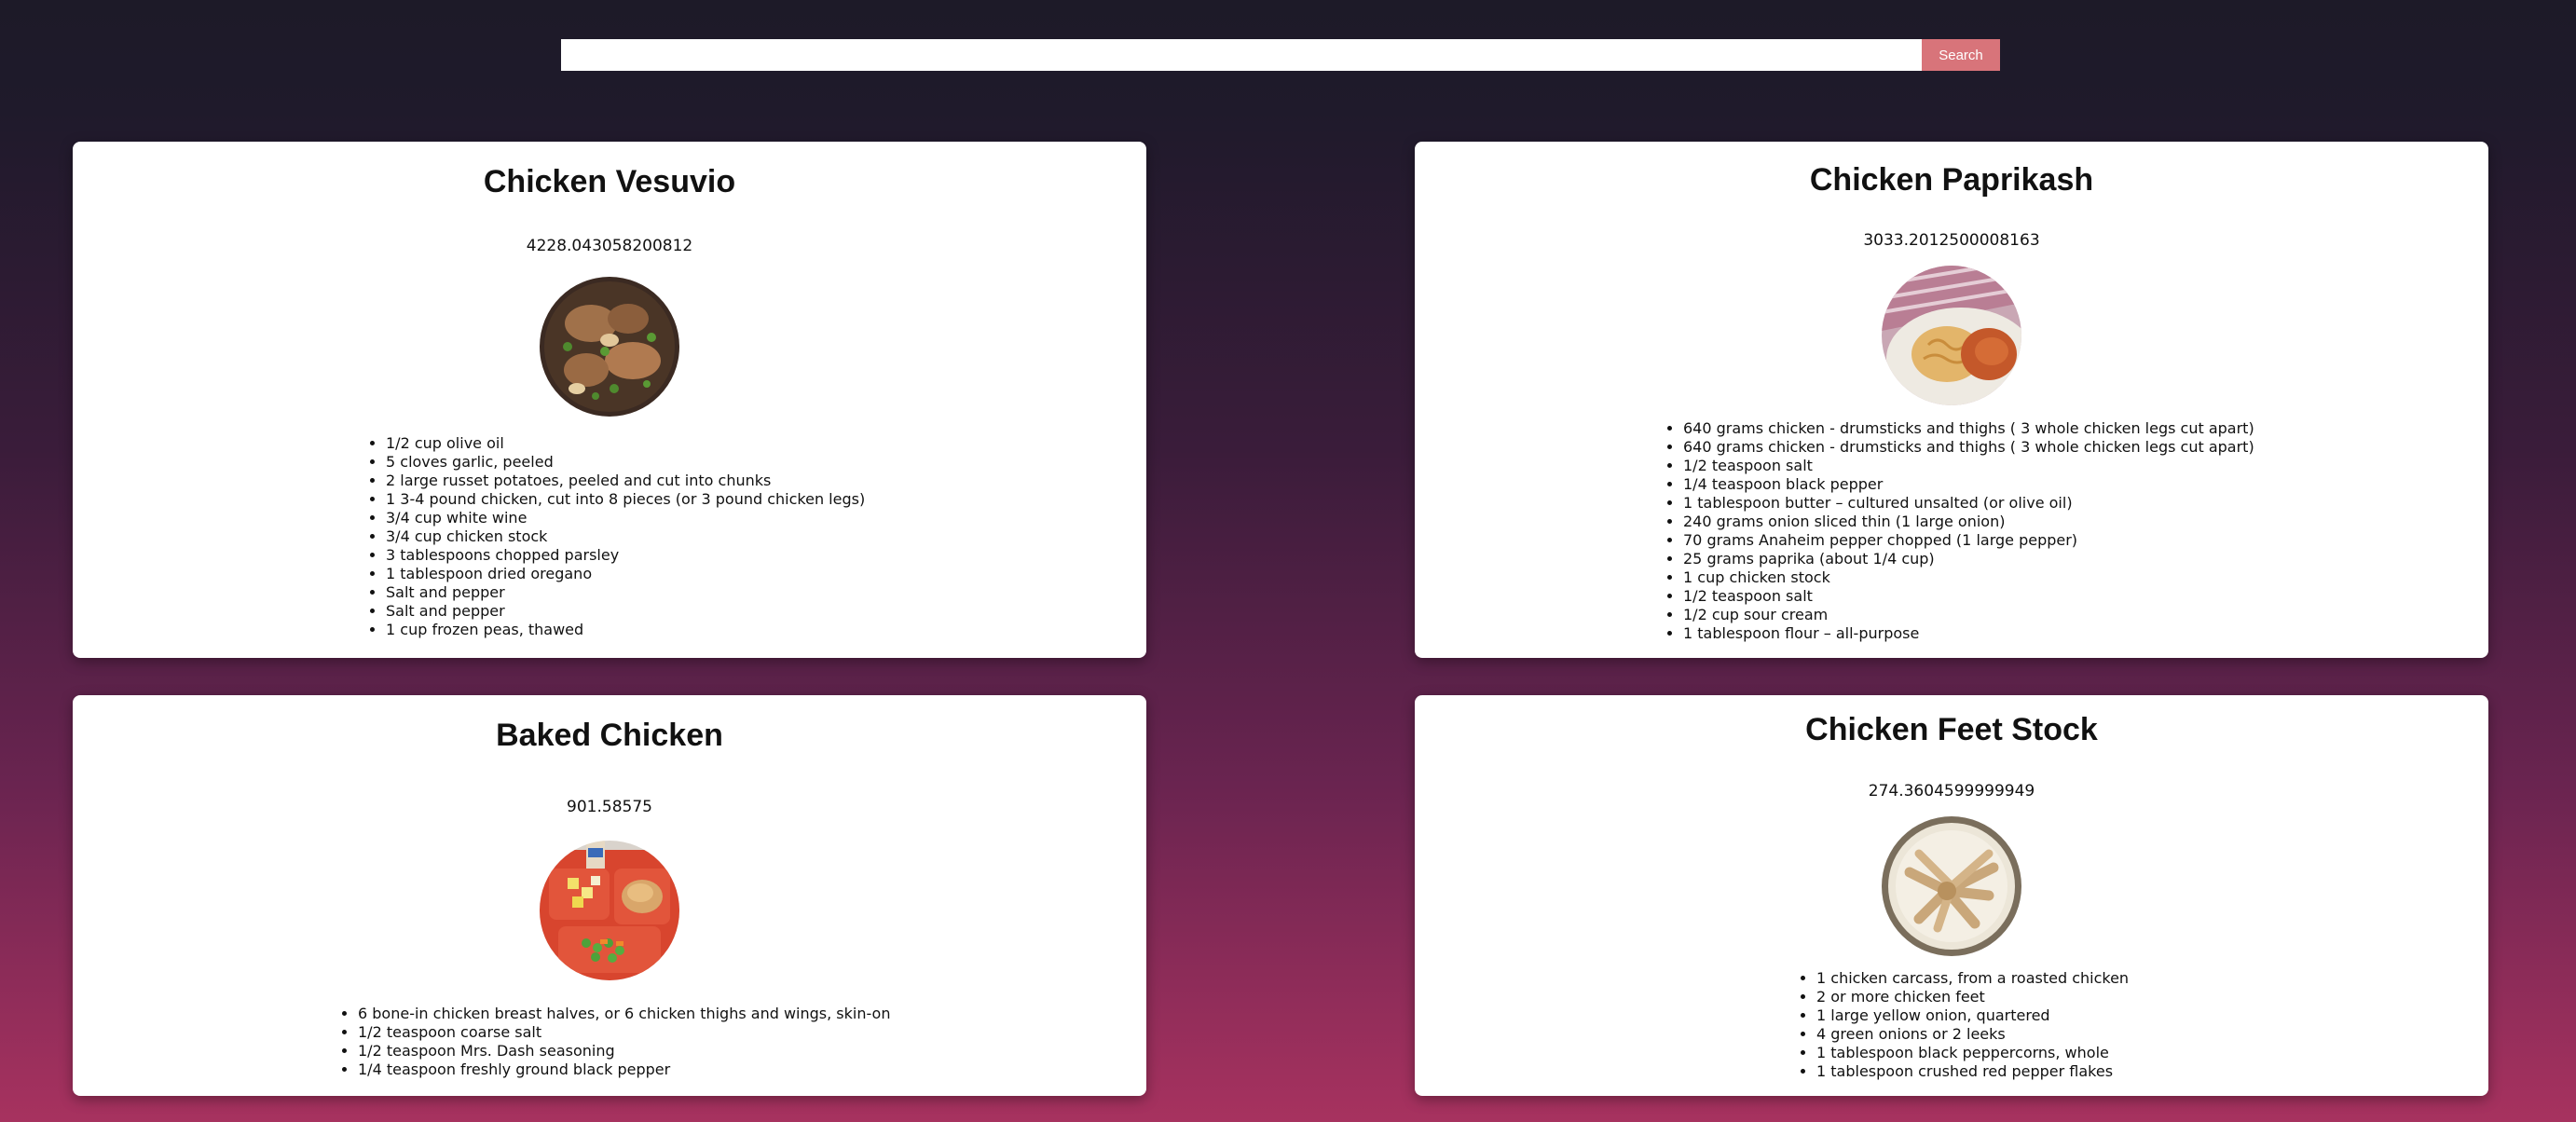 Image resolution: width=2576 pixels, height=1122 pixels. Describe the element at coordinates (625, 630) in the screenshot. I see `list-item: 1 cup frozen peas, thawed` at that location.